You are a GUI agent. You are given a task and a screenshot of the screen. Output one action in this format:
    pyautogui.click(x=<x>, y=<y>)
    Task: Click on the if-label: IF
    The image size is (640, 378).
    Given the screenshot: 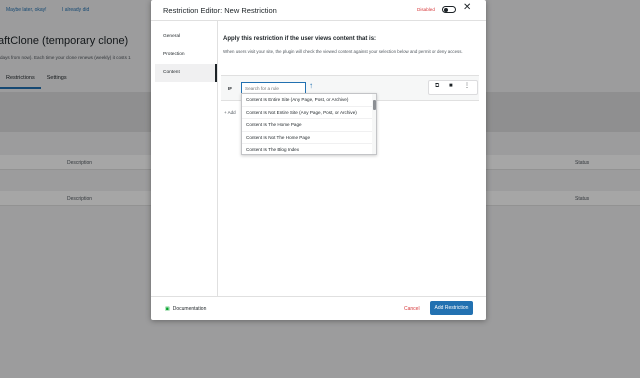 What is the action you would take?
    pyautogui.click(x=230, y=88)
    